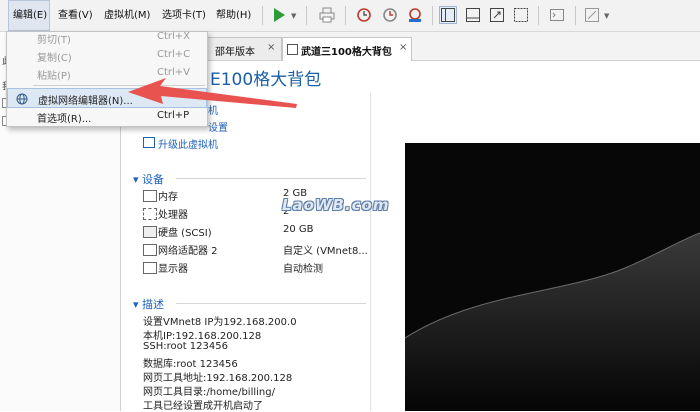 The height and width of the screenshot is (412, 700). I want to click on view-console-icon, so click(473, 15).